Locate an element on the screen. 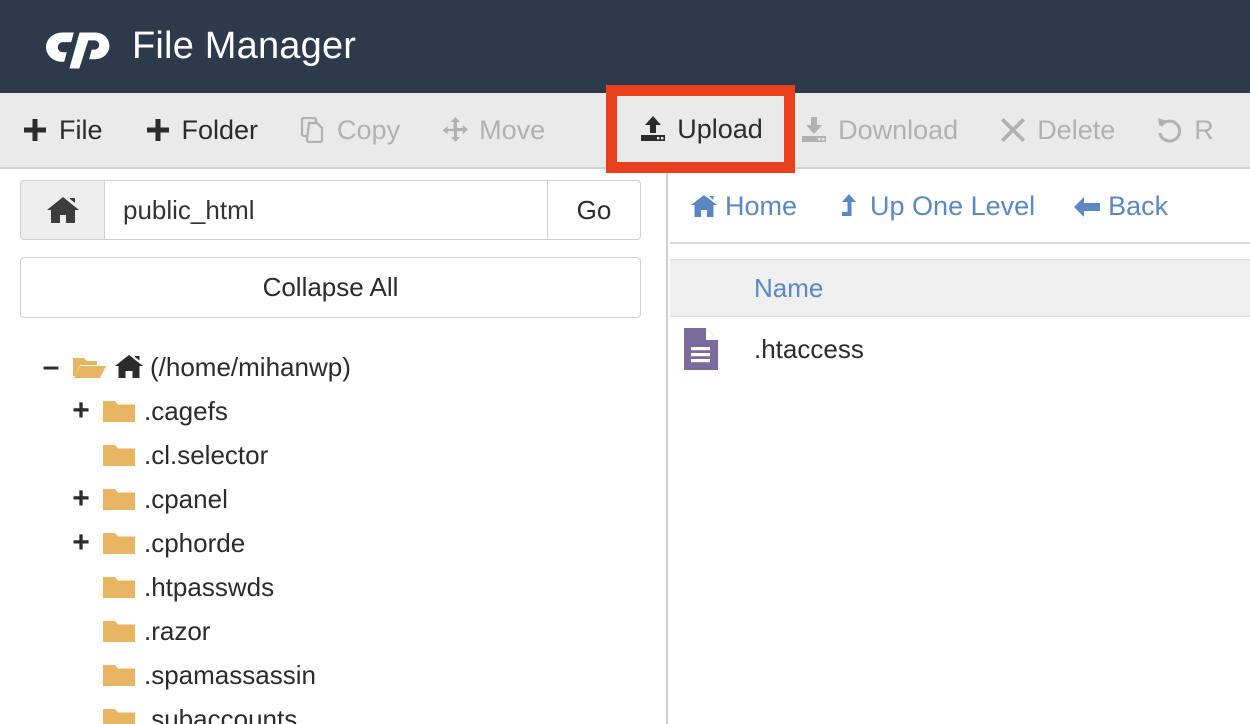 The image size is (1250, 724). delete-button: Delete is located at coordinates (1056, 130).